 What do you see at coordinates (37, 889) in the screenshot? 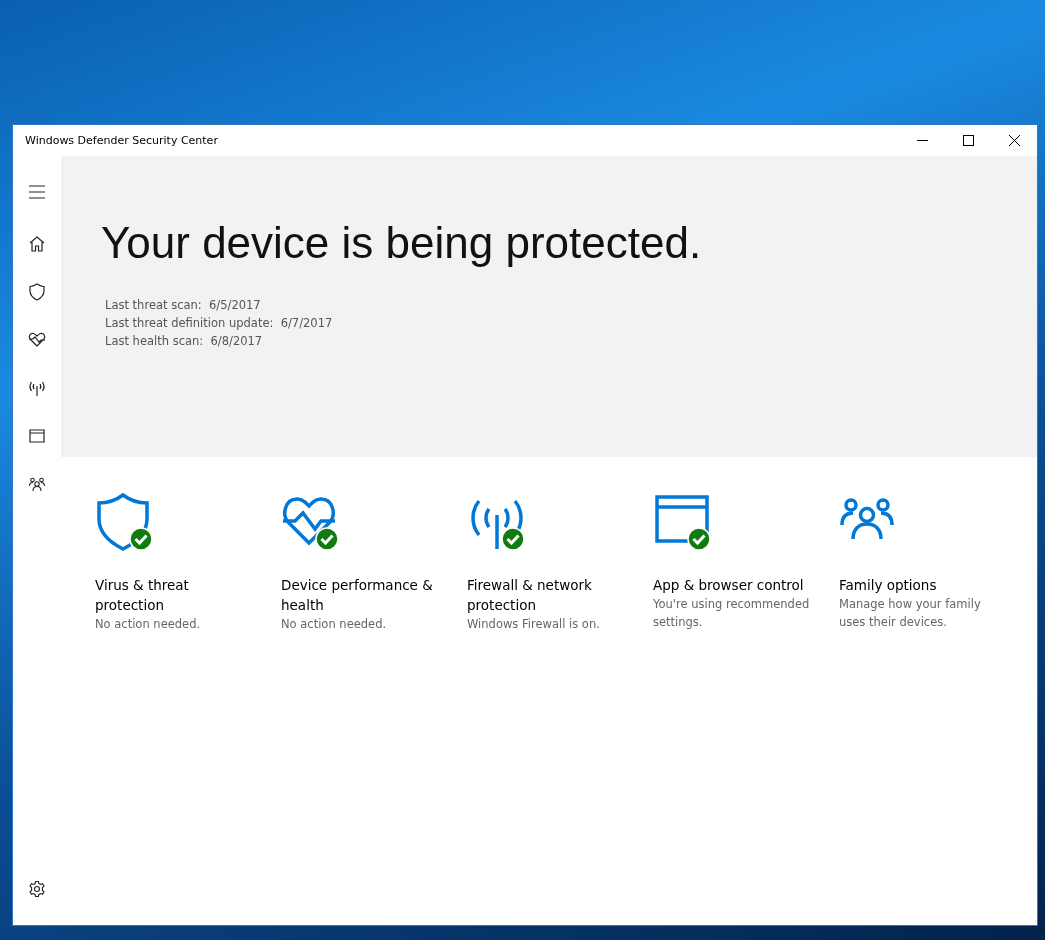
I see `settings-icon` at bounding box center [37, 889].